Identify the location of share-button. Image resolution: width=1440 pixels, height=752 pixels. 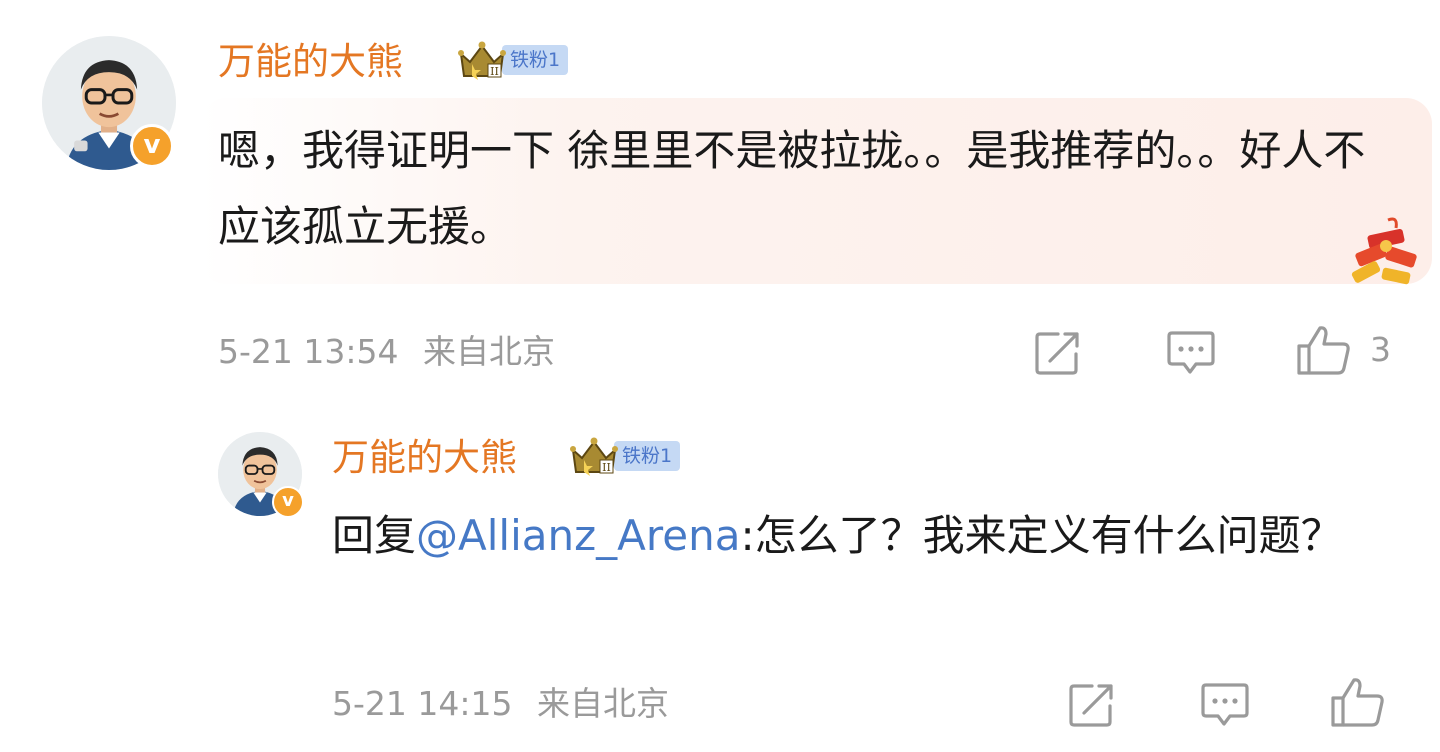
(1092, 705).